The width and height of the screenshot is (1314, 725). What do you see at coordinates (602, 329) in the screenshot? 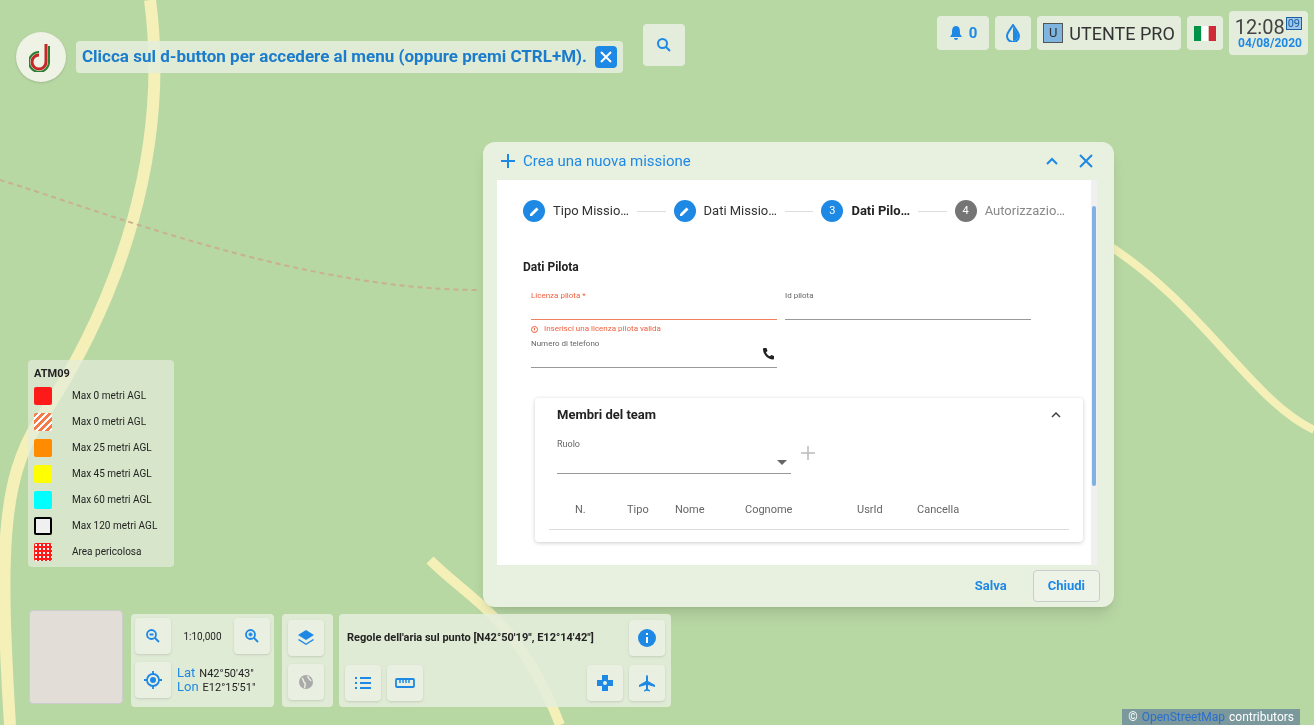
I see `error-message: Inserisci una licenza pilota valida` at bounding box center [602, 329].